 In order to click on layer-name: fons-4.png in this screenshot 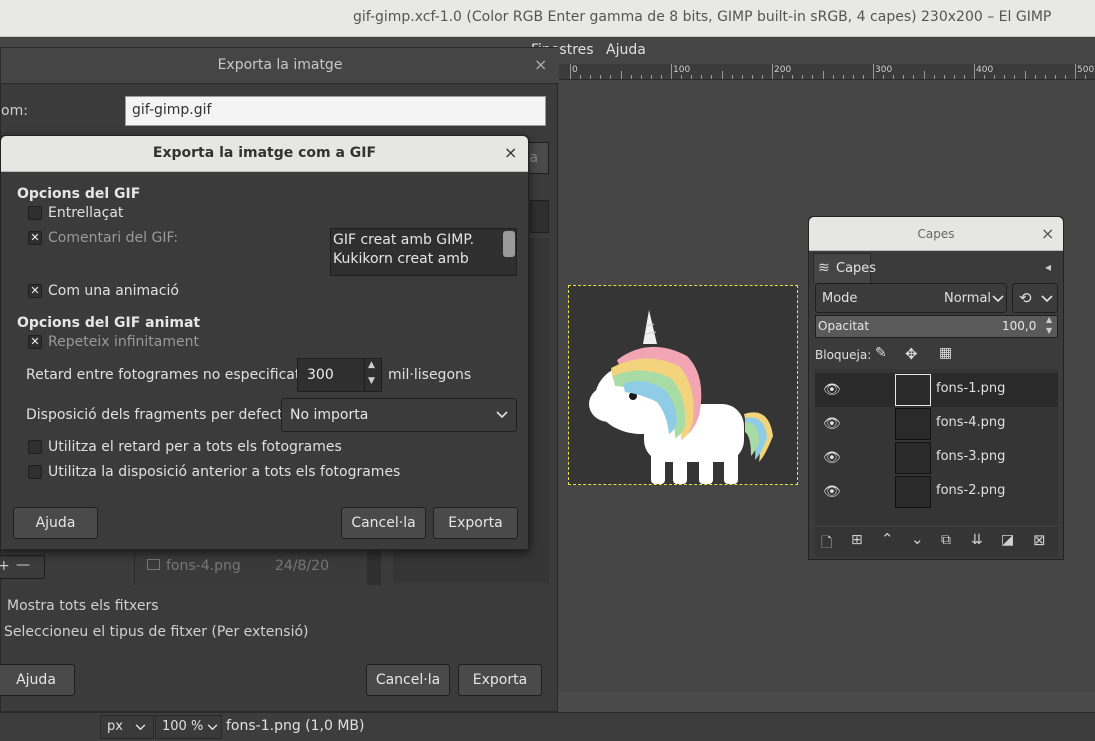, I will do `click(971, 422)`.